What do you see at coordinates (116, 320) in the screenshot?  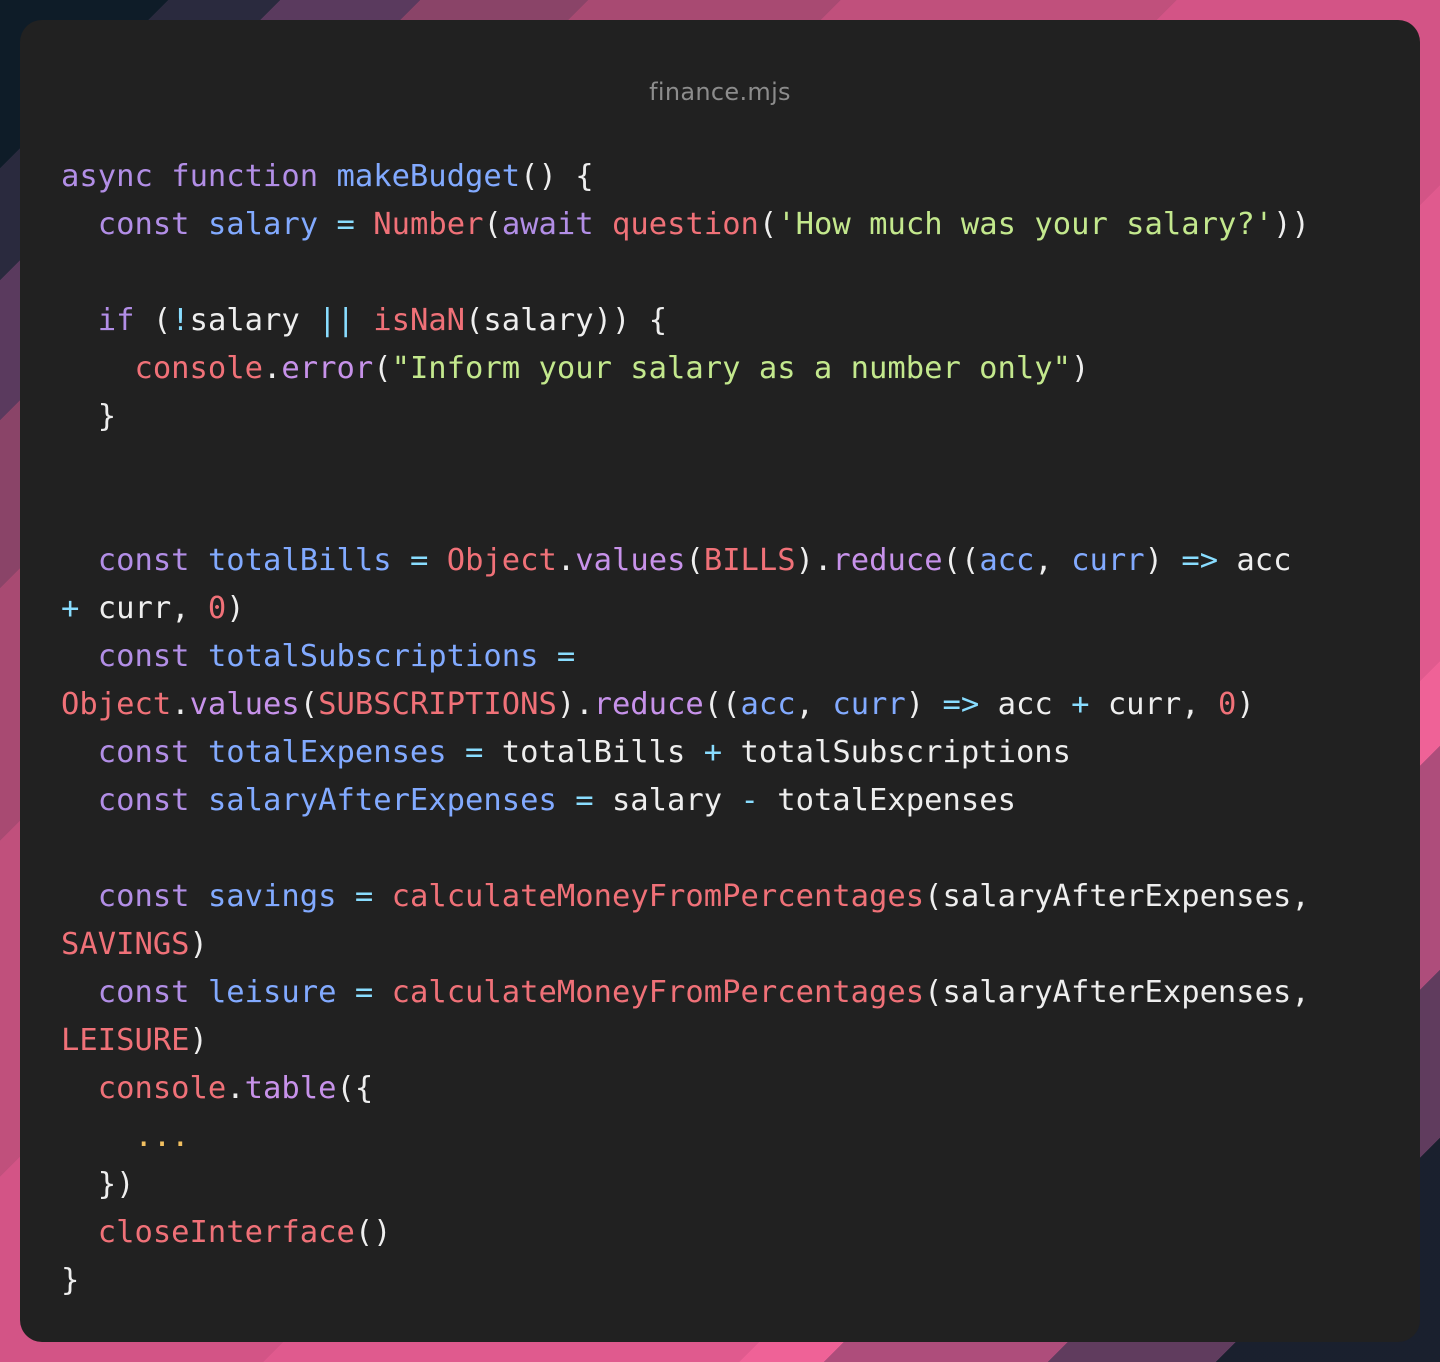 I see `code-token: if` at bounding box center [116, 320].